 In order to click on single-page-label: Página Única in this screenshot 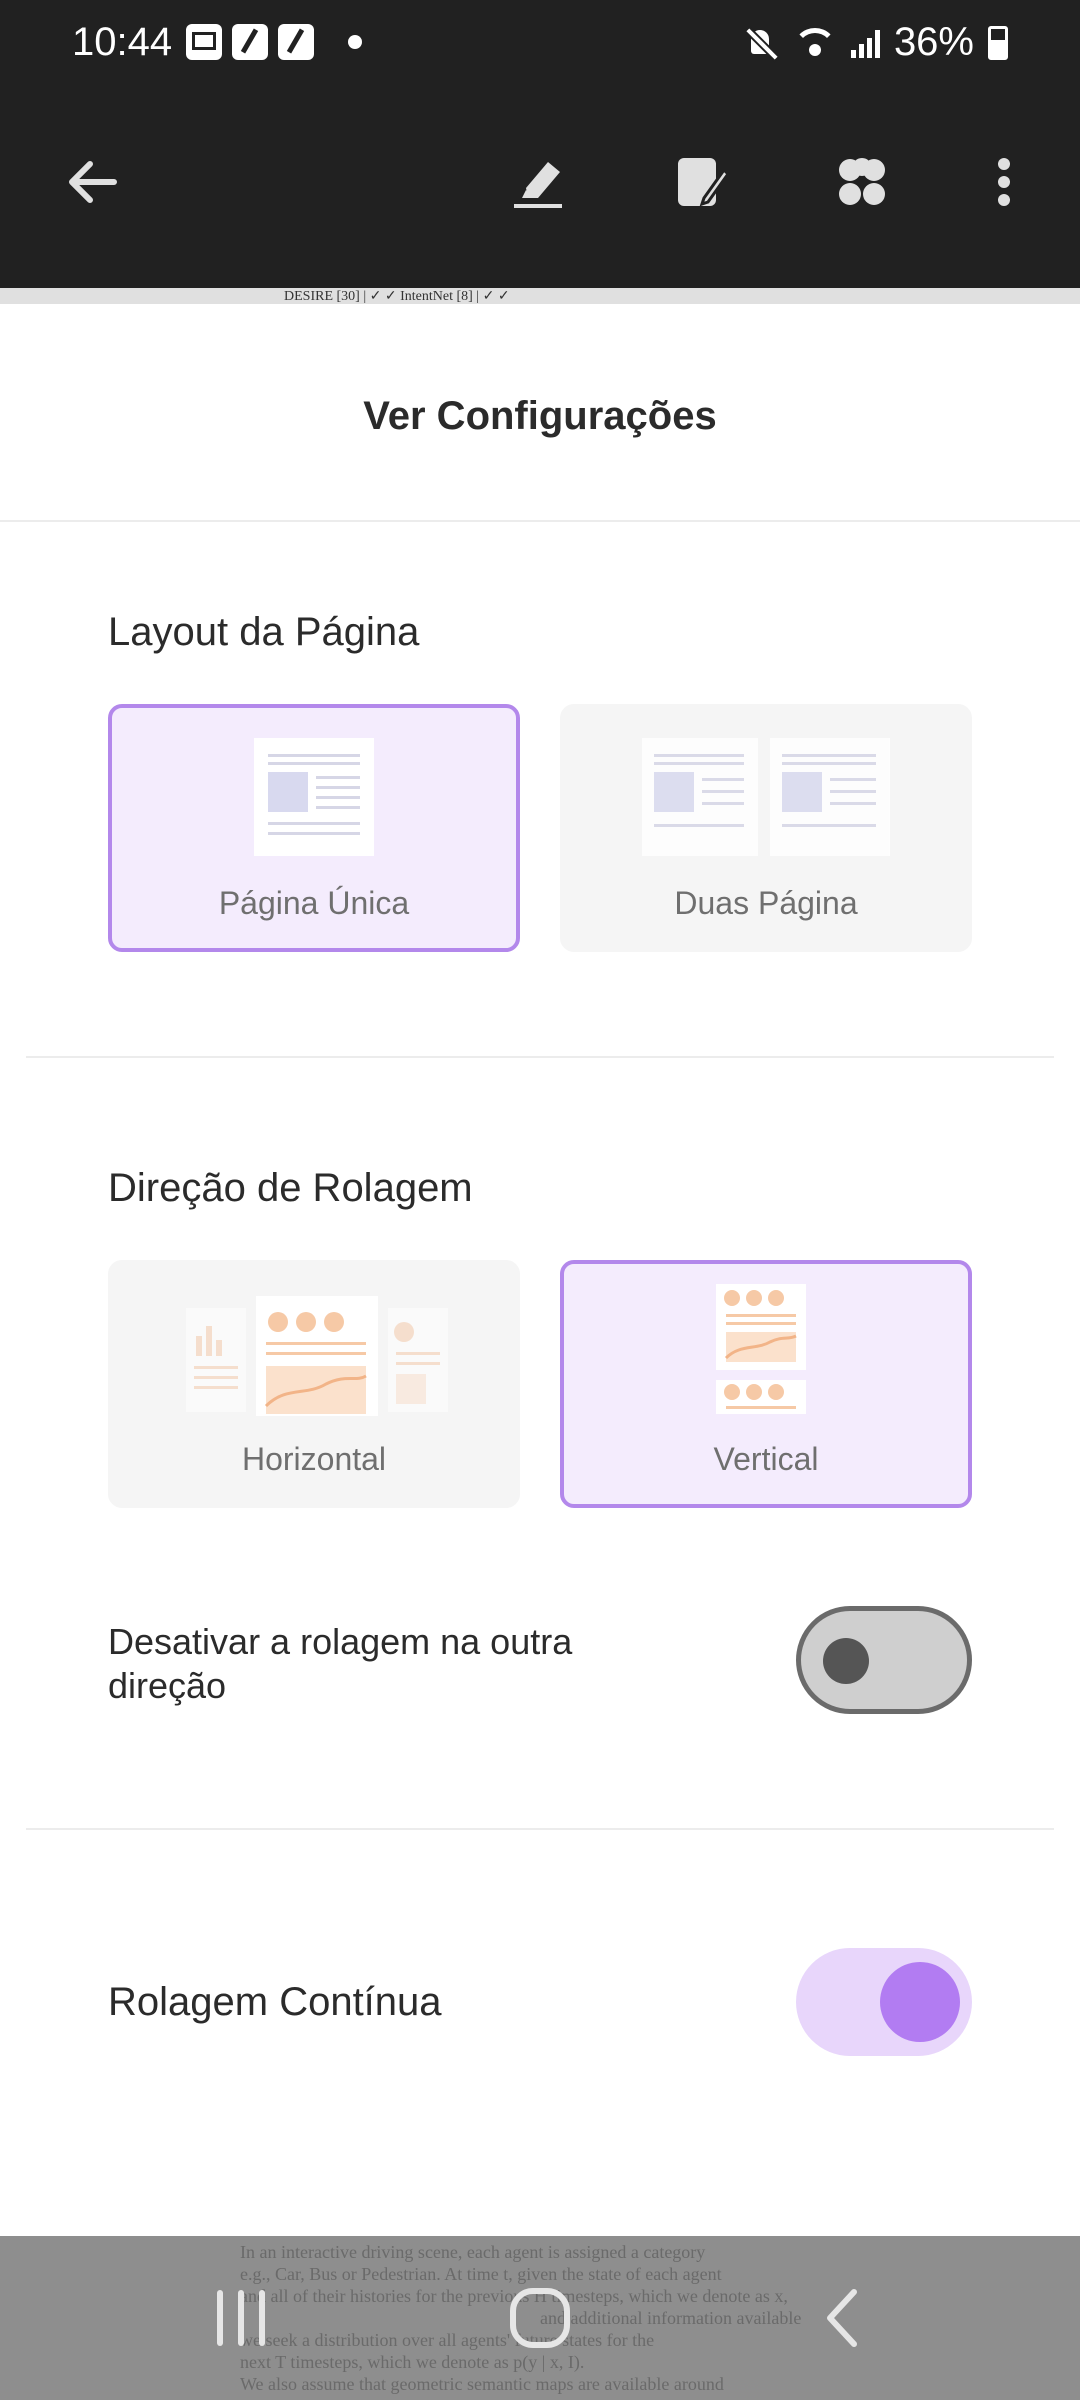, I will do `click(314, 903)`.